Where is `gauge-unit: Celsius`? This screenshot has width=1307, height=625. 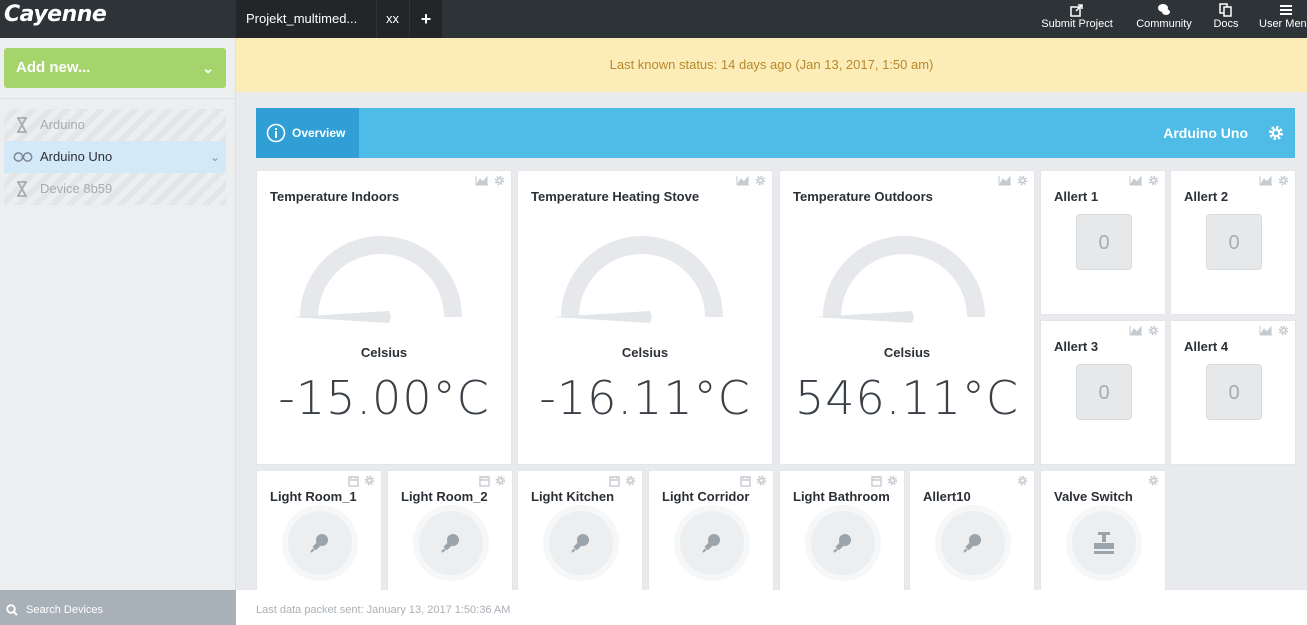 gauge-unit: Celsius is located at coordinates (645, 352).